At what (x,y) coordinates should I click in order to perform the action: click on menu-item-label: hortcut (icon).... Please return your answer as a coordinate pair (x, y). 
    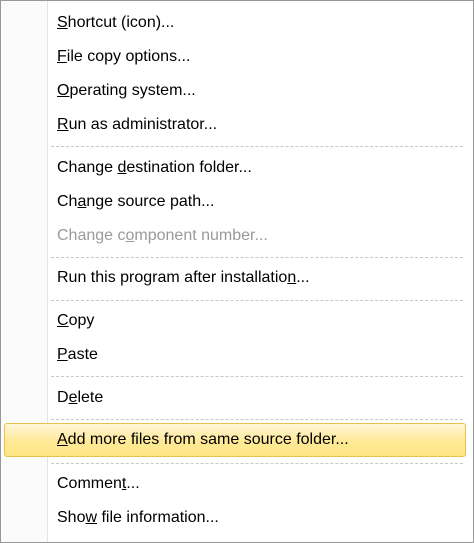
    Looking at the image, I should click on (121, 22).